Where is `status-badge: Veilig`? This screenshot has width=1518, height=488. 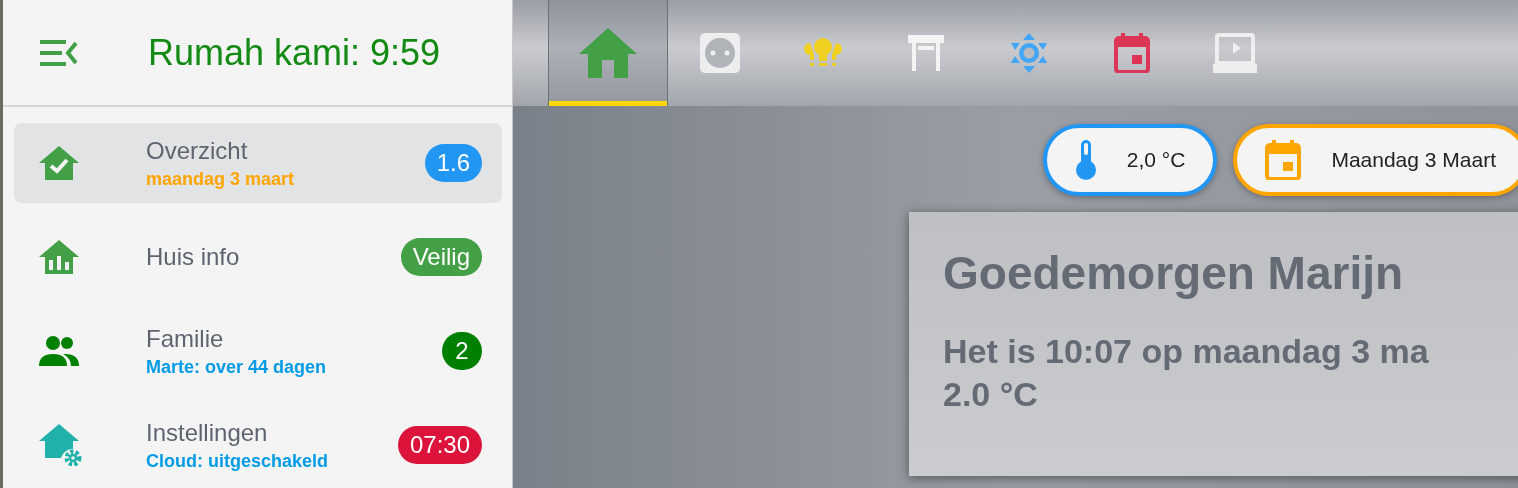
status-badge: Veilig is located at coordinates (441, 257).